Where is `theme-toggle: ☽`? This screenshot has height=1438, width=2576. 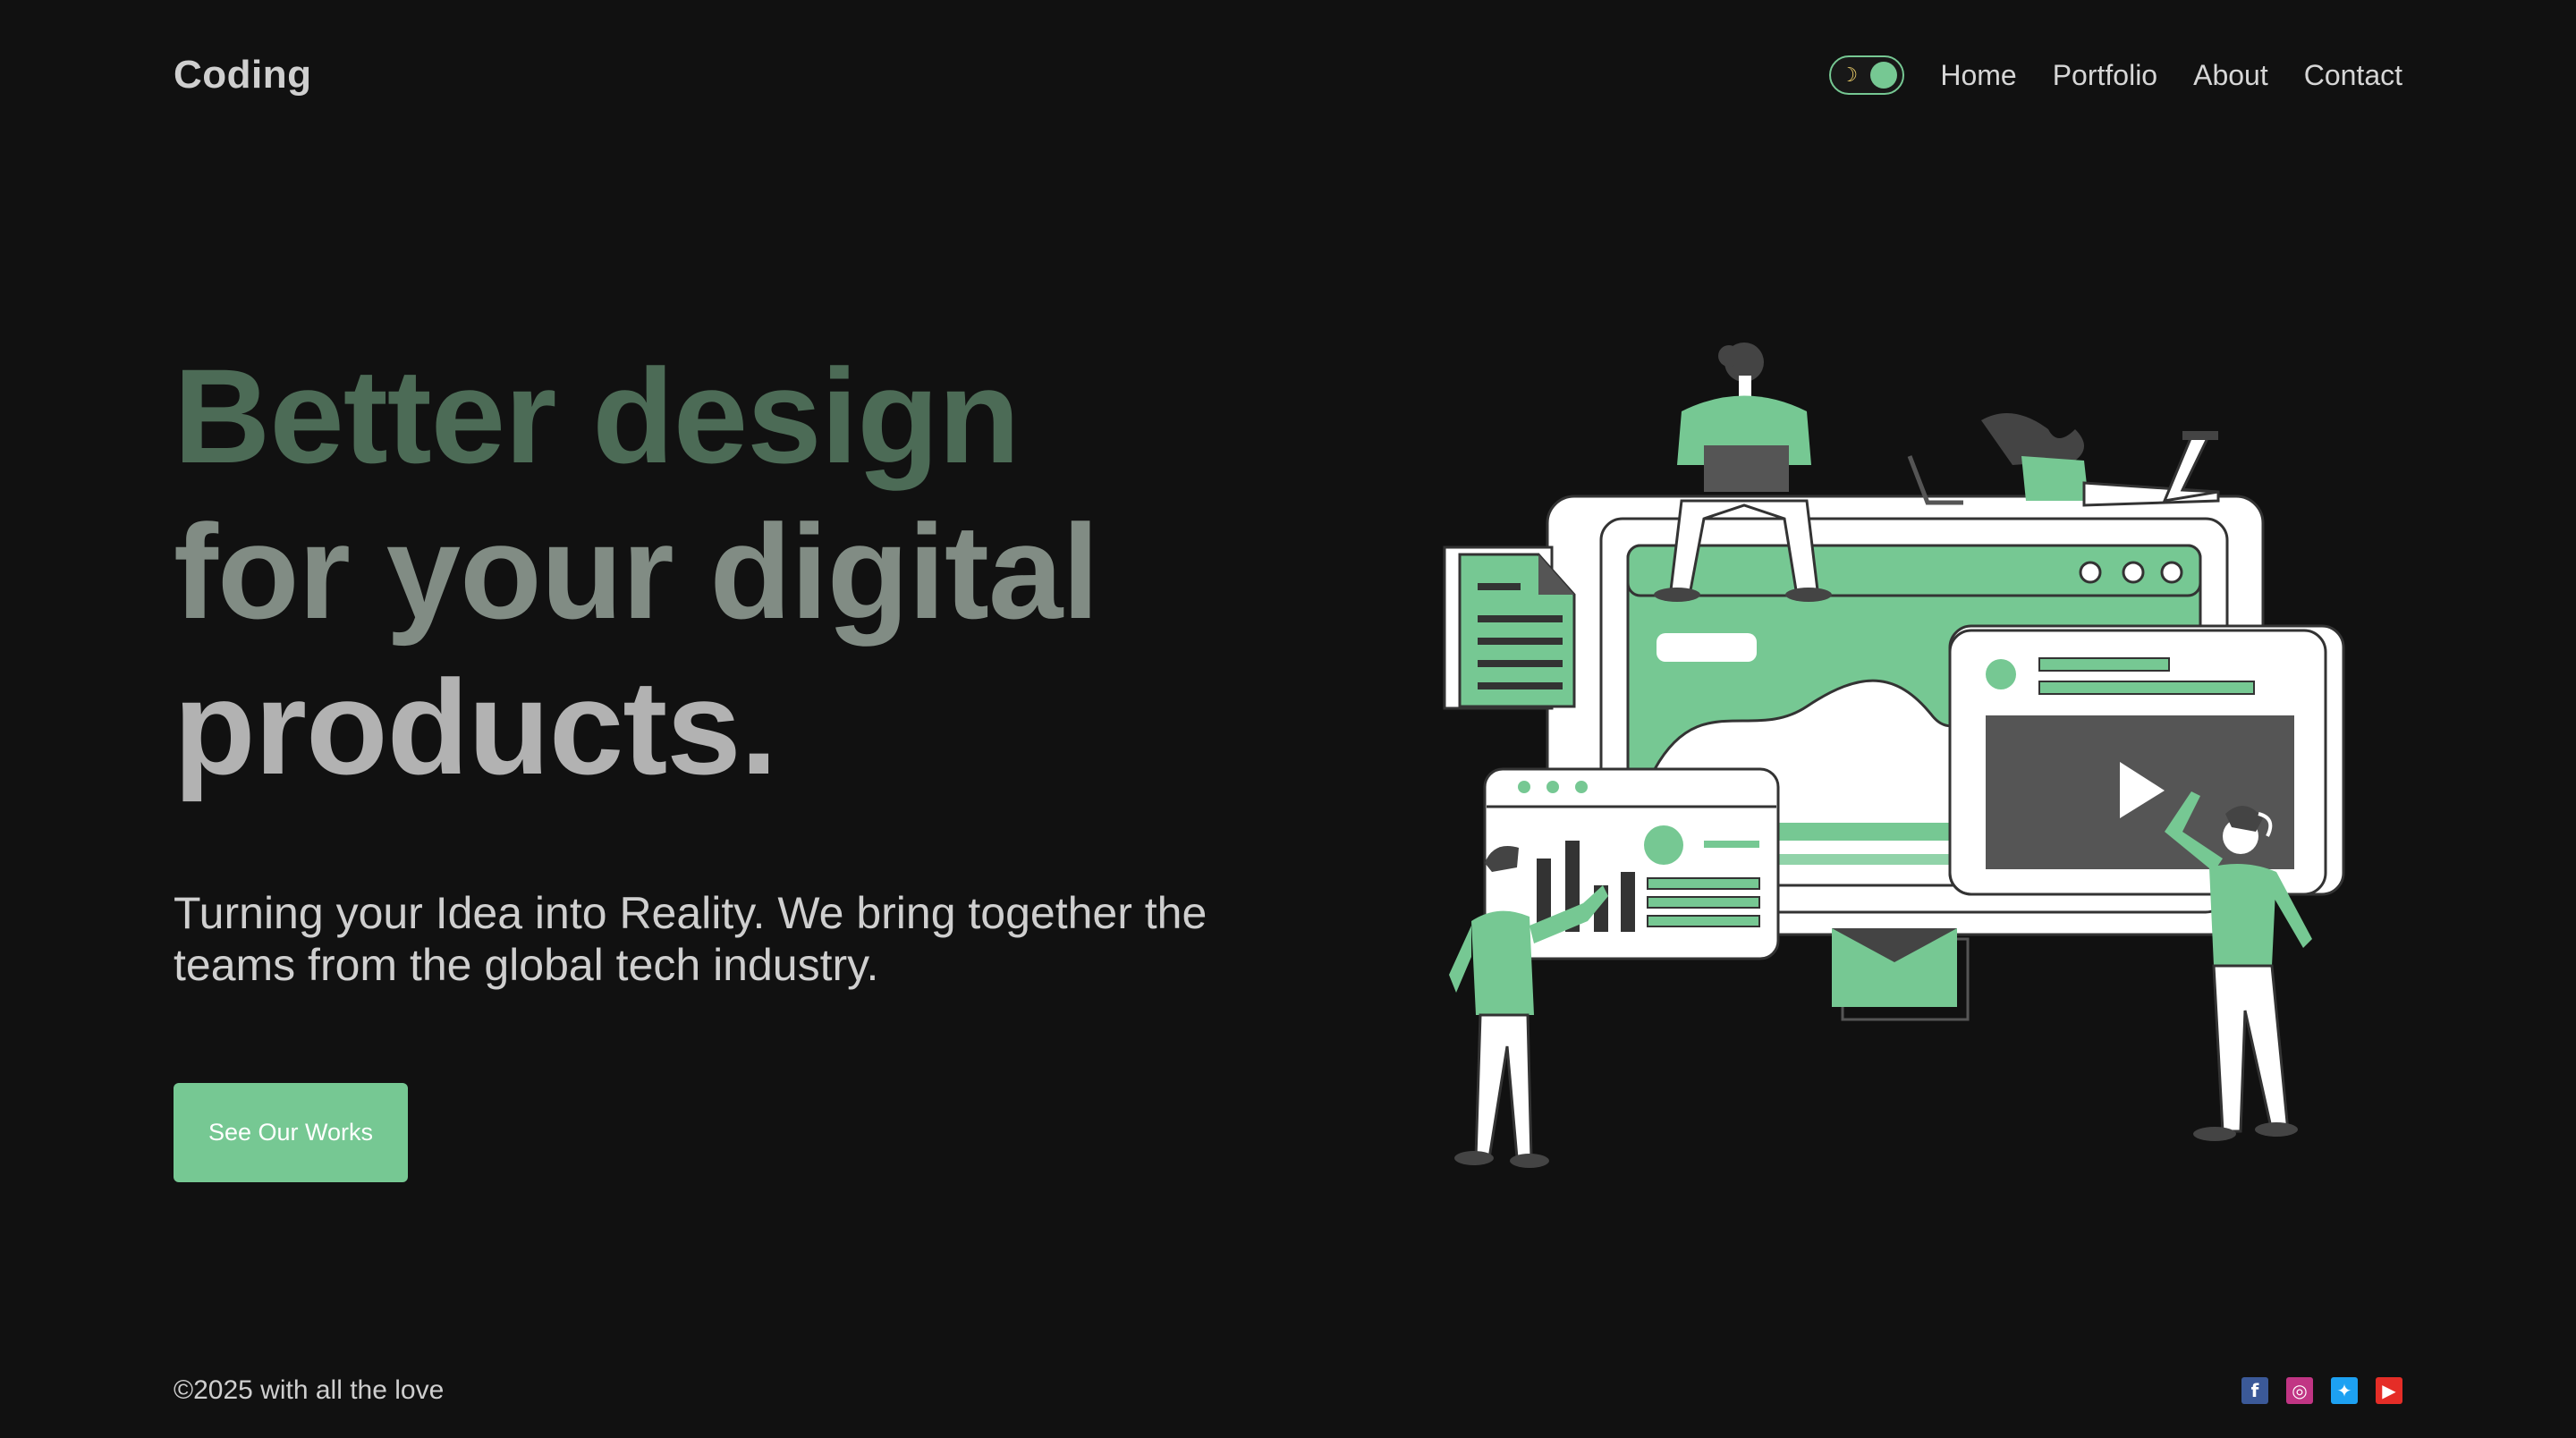 theme-toggle: ☽ is located at coordinates (1867, 75).